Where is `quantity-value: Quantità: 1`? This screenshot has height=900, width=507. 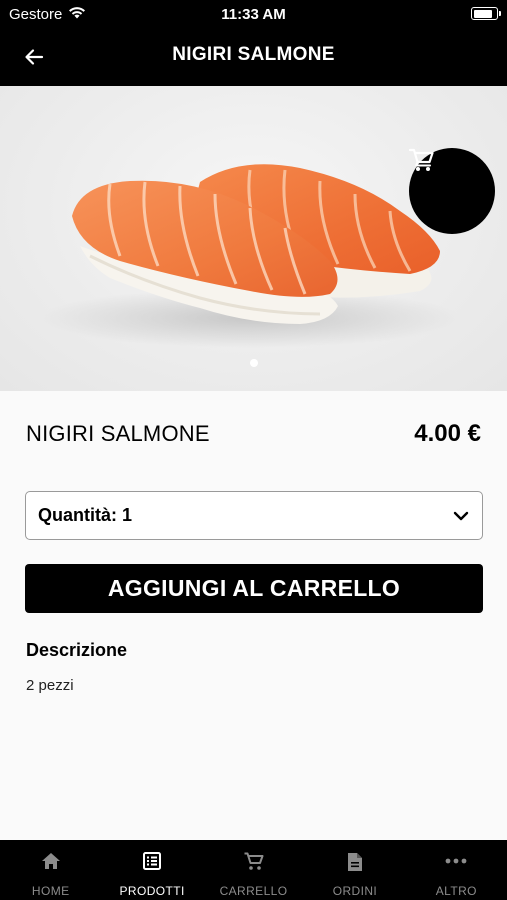 quantity-value: Quantità: 1 is located at coordinates (85, 515).